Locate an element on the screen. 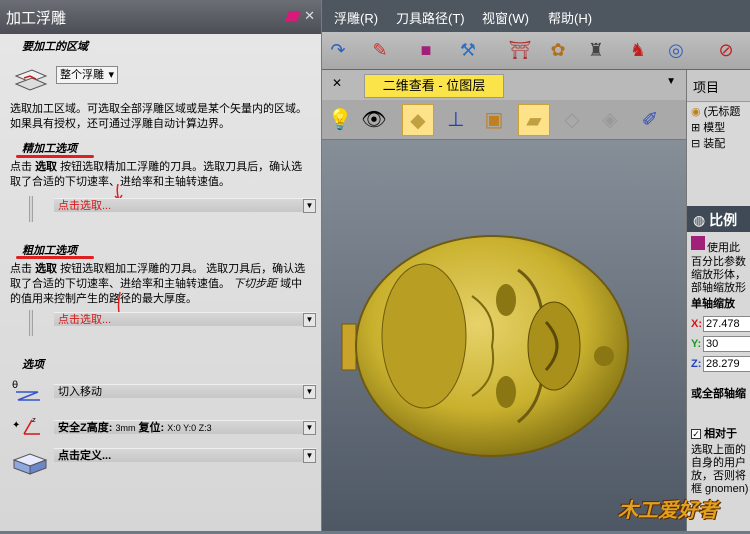 This screenshot has width=750, height=534. view-toolbar: 💡 👁 ◆ ⊥ ▣ ▰ ◇ ◈ ✐ is located at coordinates (504, 120).